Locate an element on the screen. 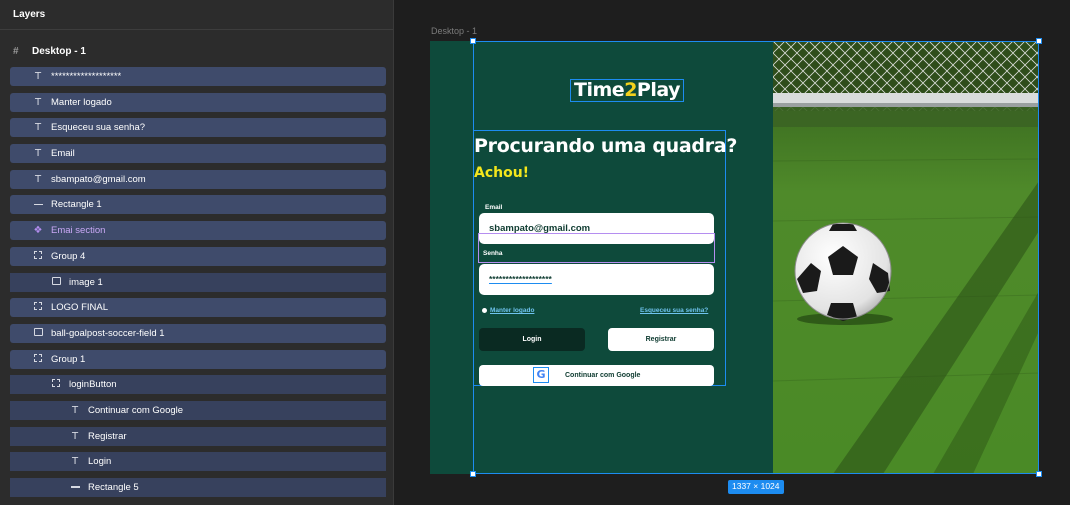  layer-row: ❖ Emai section is located at coordinates (198, 231).